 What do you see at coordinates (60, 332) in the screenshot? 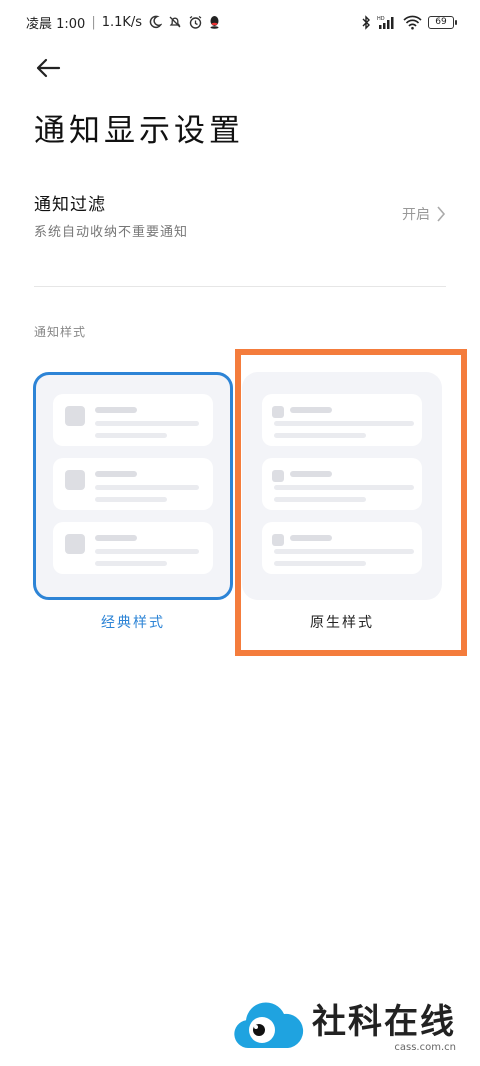
I see `section-label: 通知样式` at bounding box center [60, 332].